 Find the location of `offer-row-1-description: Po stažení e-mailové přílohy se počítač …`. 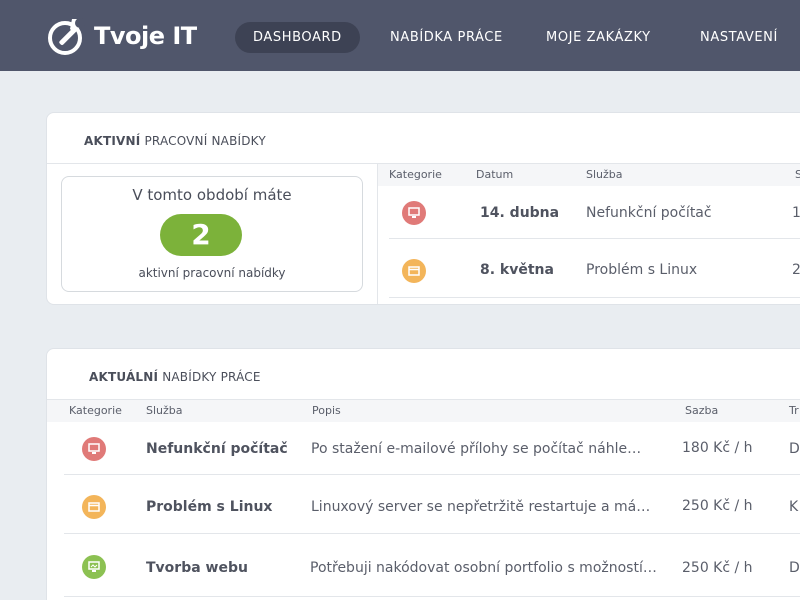

offer-row-1-description: Po stažení e-mailové přílohy se počítač … is located at coordinates (476, 449).